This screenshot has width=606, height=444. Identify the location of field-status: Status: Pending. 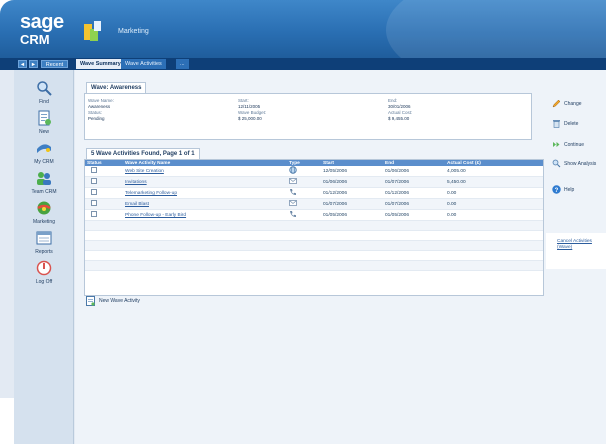
(96, 115).